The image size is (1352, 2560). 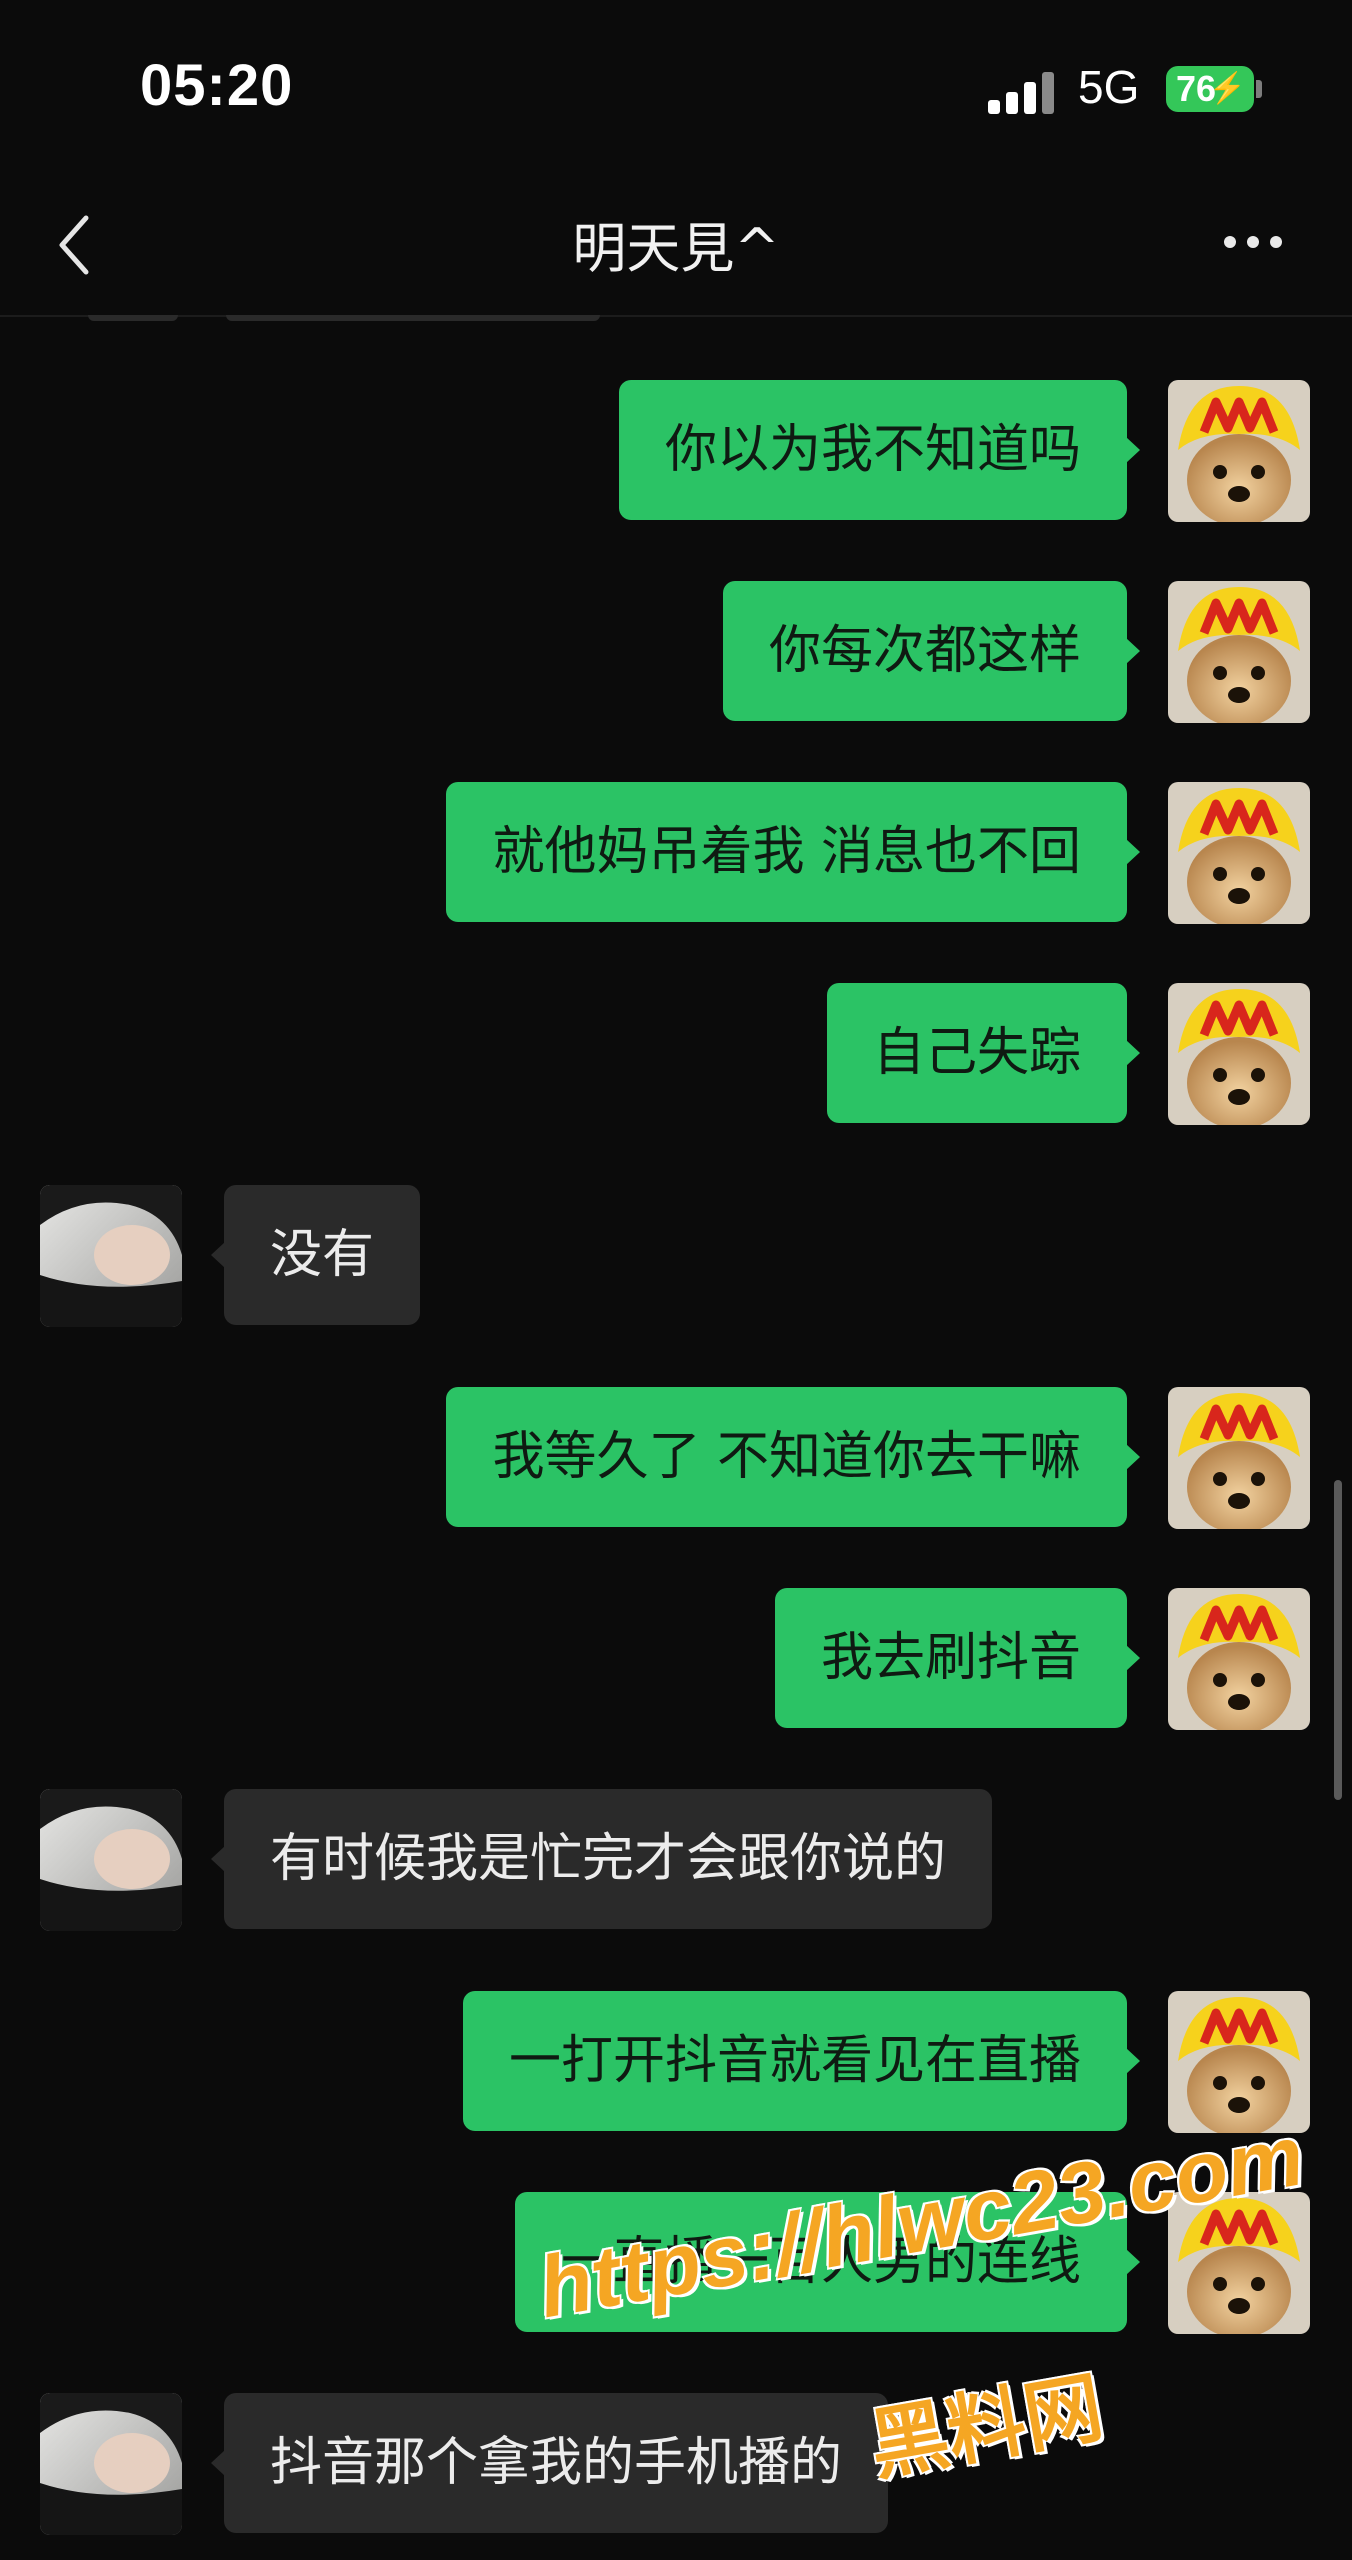 I want to click on previous-bubble-edge, so click(x=413, y=318).